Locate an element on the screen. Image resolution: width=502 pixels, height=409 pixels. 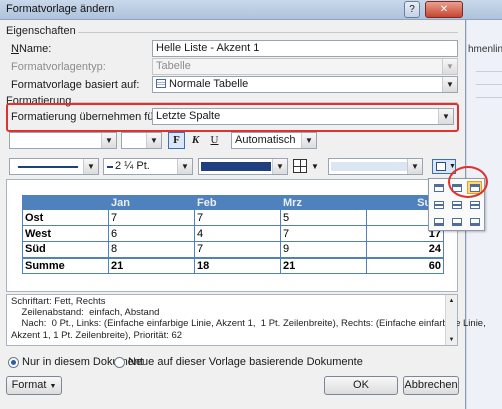
align-top-left-button is located at coordinates (438, 187).